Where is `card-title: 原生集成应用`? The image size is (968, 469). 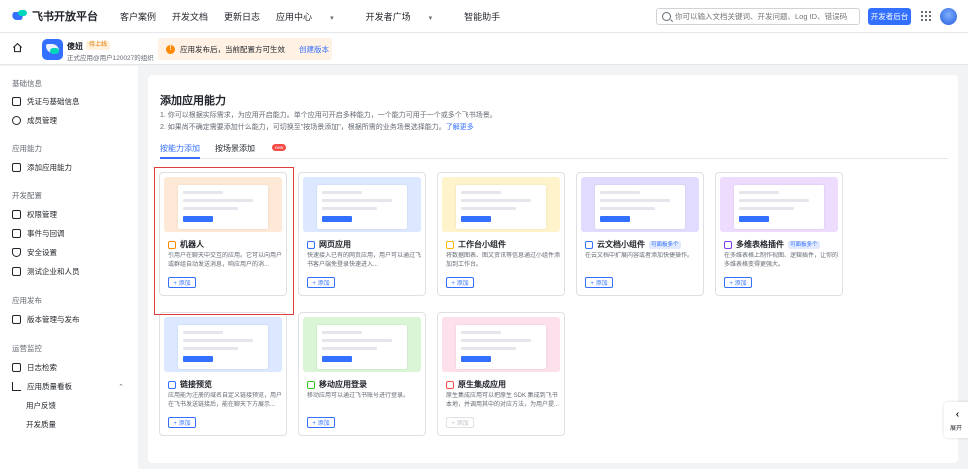
card-title: 原生集成应用 is located at coordinates (476, 384).